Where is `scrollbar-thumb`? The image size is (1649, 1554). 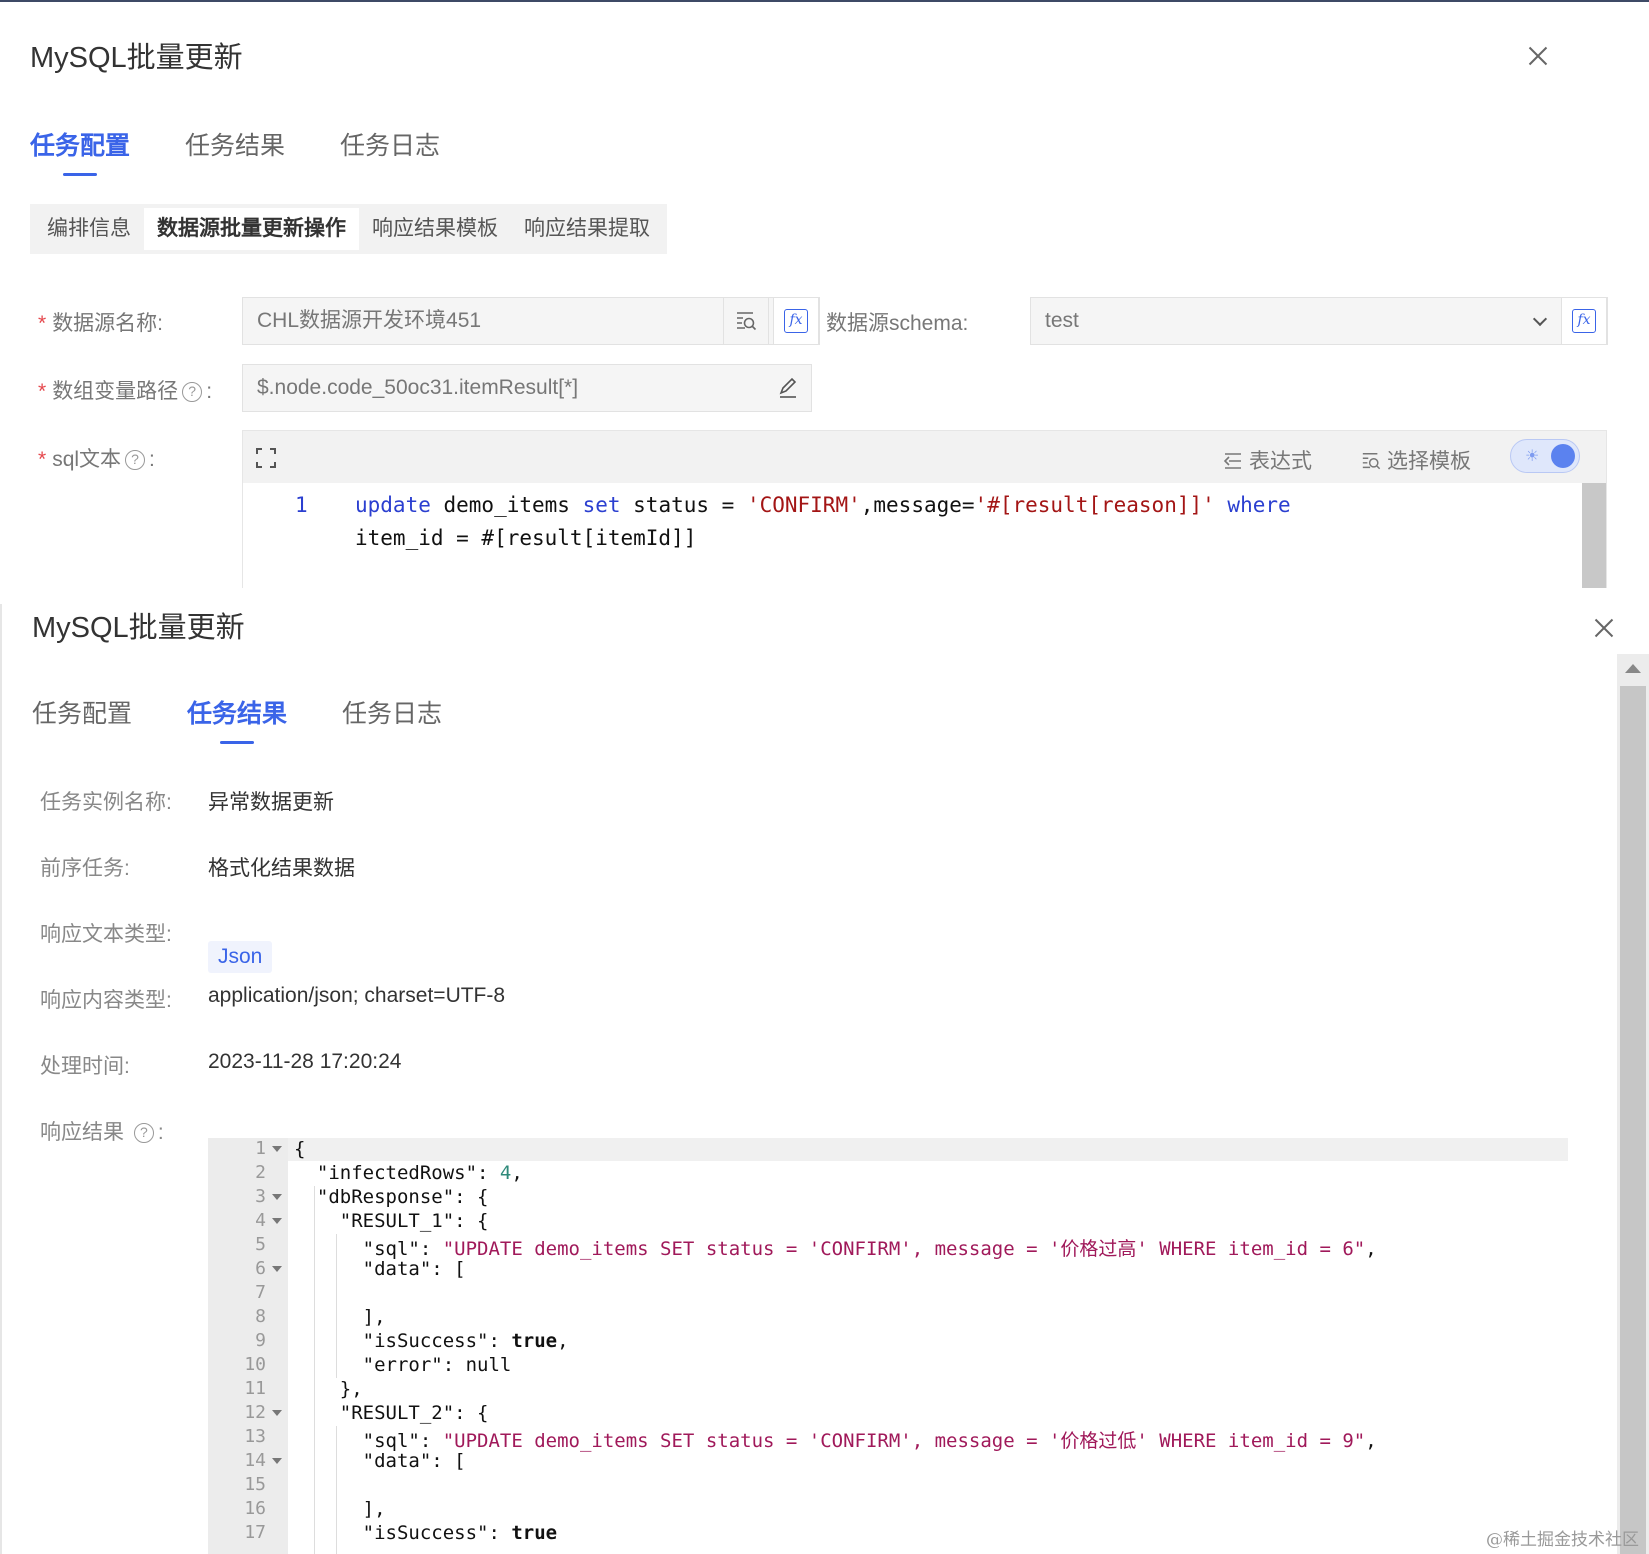 scrollbar-thumb is located at coordinates (1633, 1120).